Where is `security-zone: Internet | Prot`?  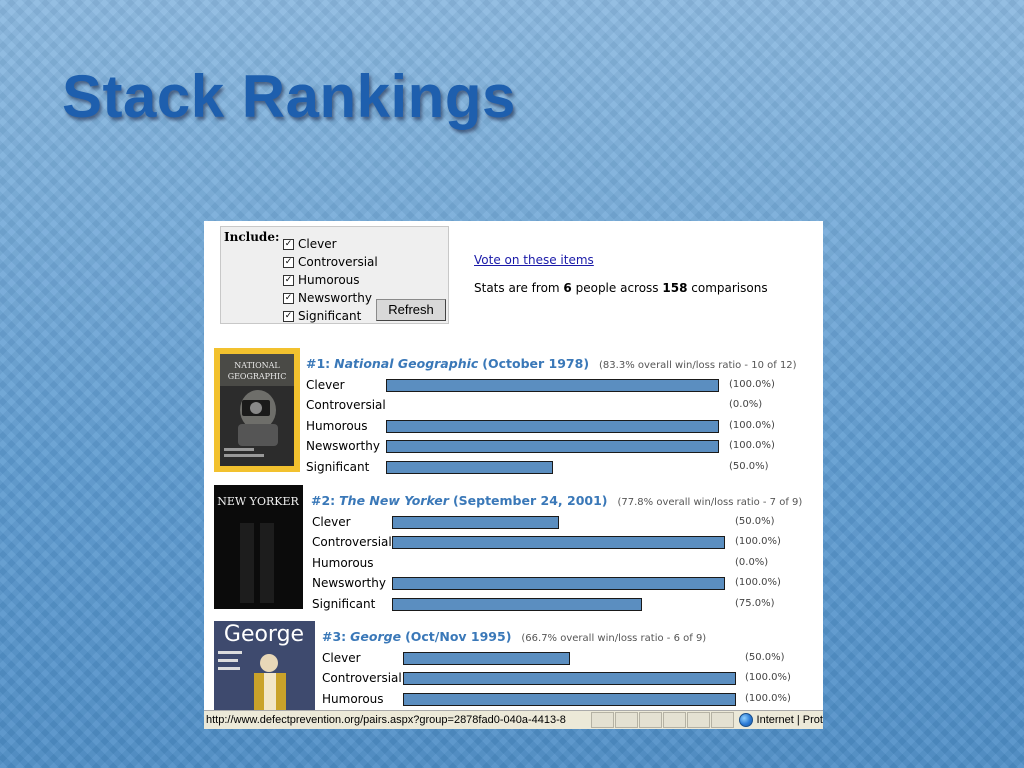
security-zone: Internet | Prot is located at coordinates (780, 720).